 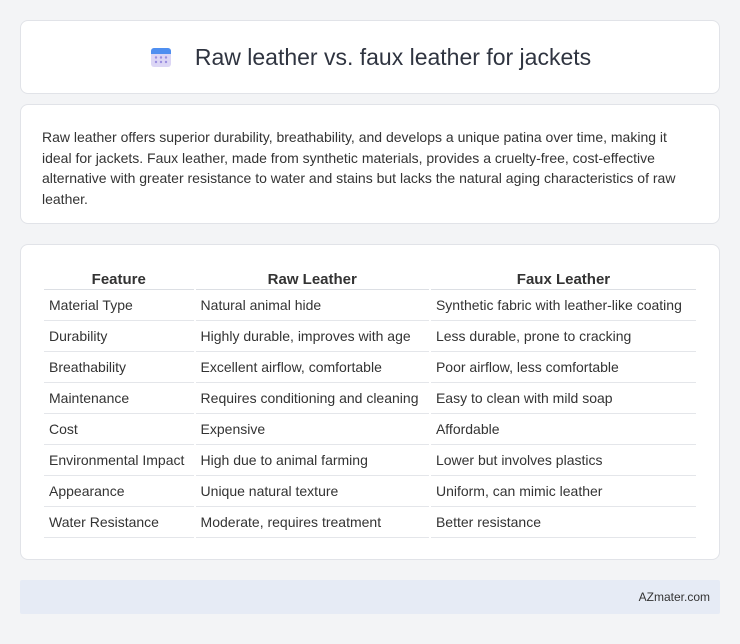 I want to click on feature-cell: Cost, so click(x=119, y=429).